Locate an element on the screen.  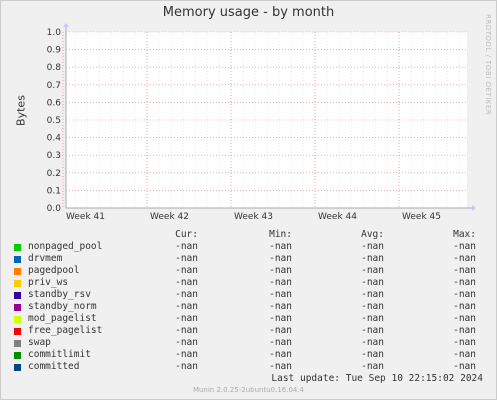
legend-row: priv_ws -nan -nan -nan -nan is located at coordinates (252, 283).